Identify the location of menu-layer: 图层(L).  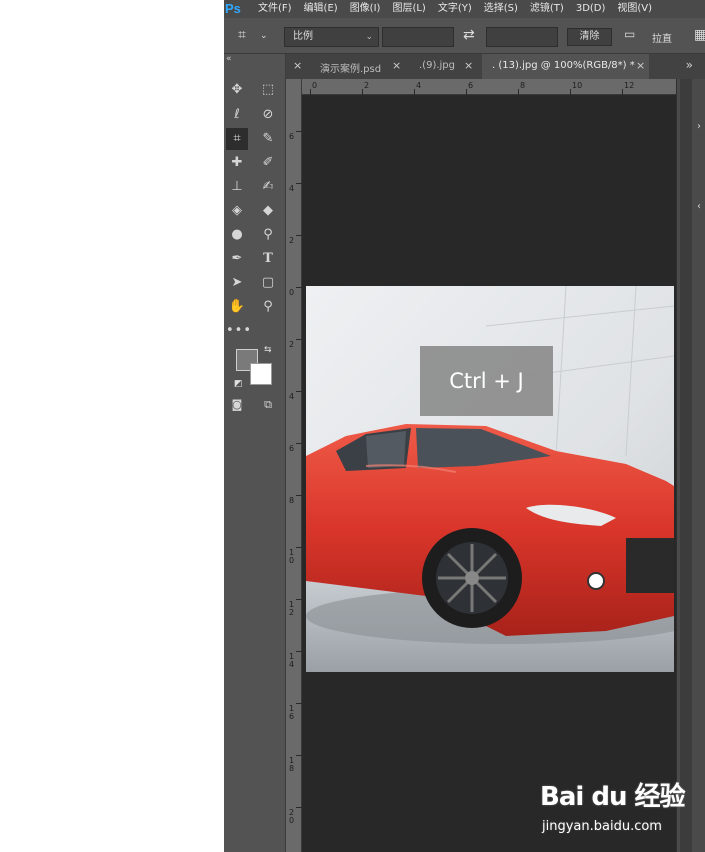
(408, 9).